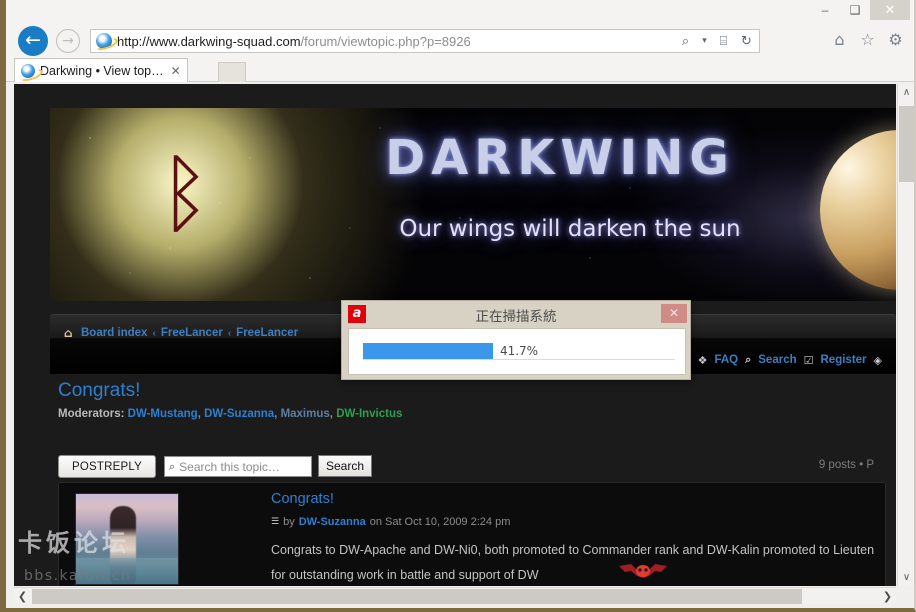 The image size is (916, 612). Describe the element at coordinates (345, 466) in the screenshot. I see `search-button: Search` at that location.